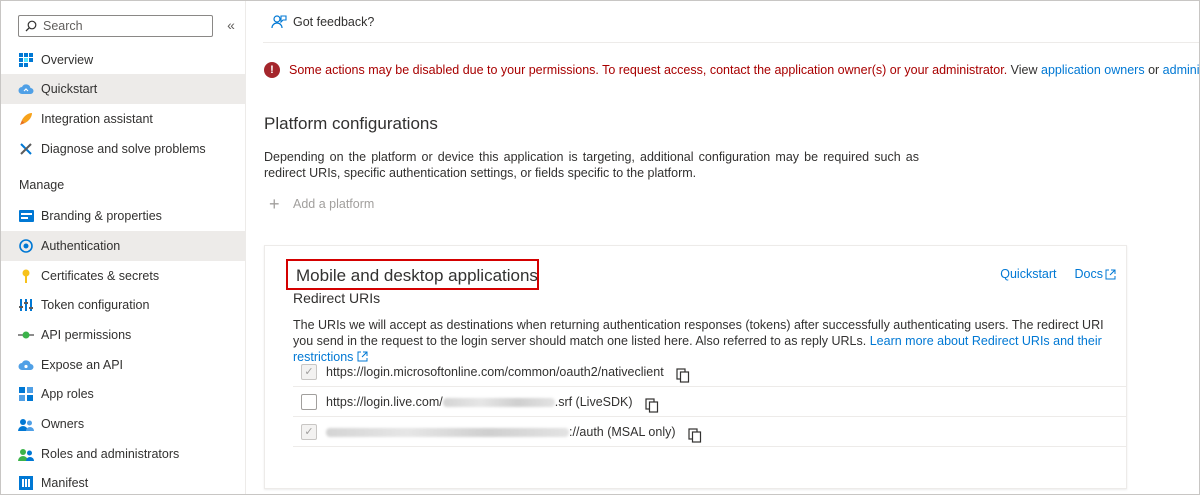 Image resolution: width=1200 pixels, height=495 pixels. I want to click on highlight-box: Mobile and desktop applications, so click(412, 274).